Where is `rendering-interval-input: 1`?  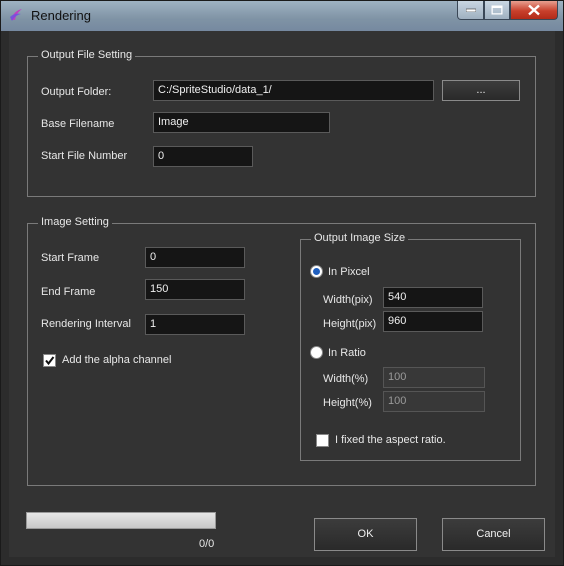
rendering-interval-input: 1 is located at coordinates (195, 324).